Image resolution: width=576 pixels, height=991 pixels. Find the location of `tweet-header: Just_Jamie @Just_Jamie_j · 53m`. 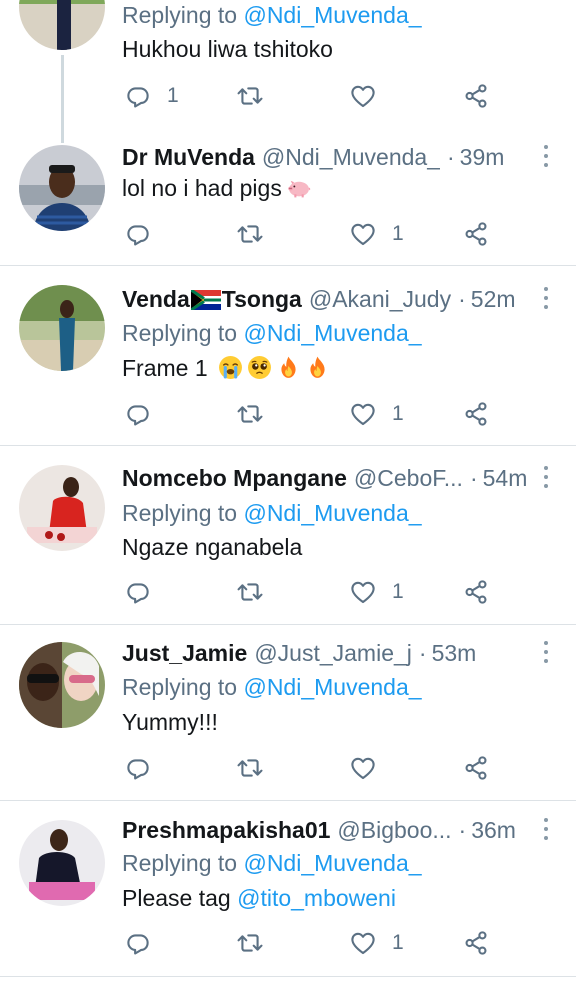

tweet-header: Just_Jamie @Just_Jamie_j · 53m is located at coordinates (327, 653).